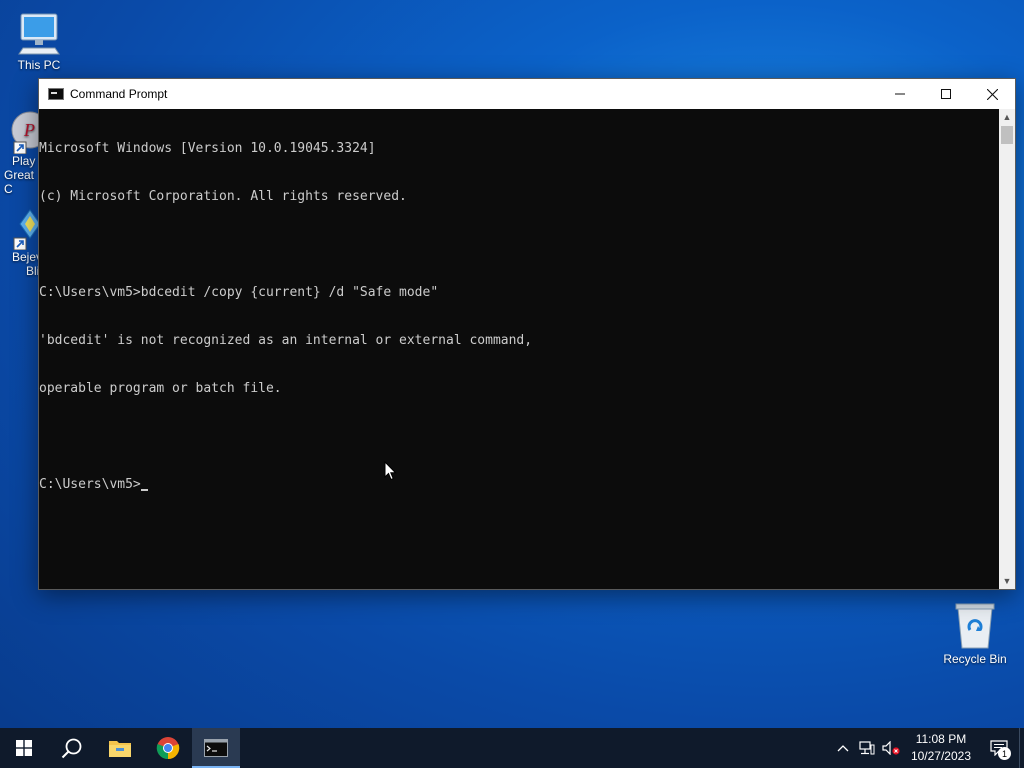 This screenshot has height=768, width=1024. I want to click on taskbar: 11:08 PM 10/27/2023 1, so click(512, 748).